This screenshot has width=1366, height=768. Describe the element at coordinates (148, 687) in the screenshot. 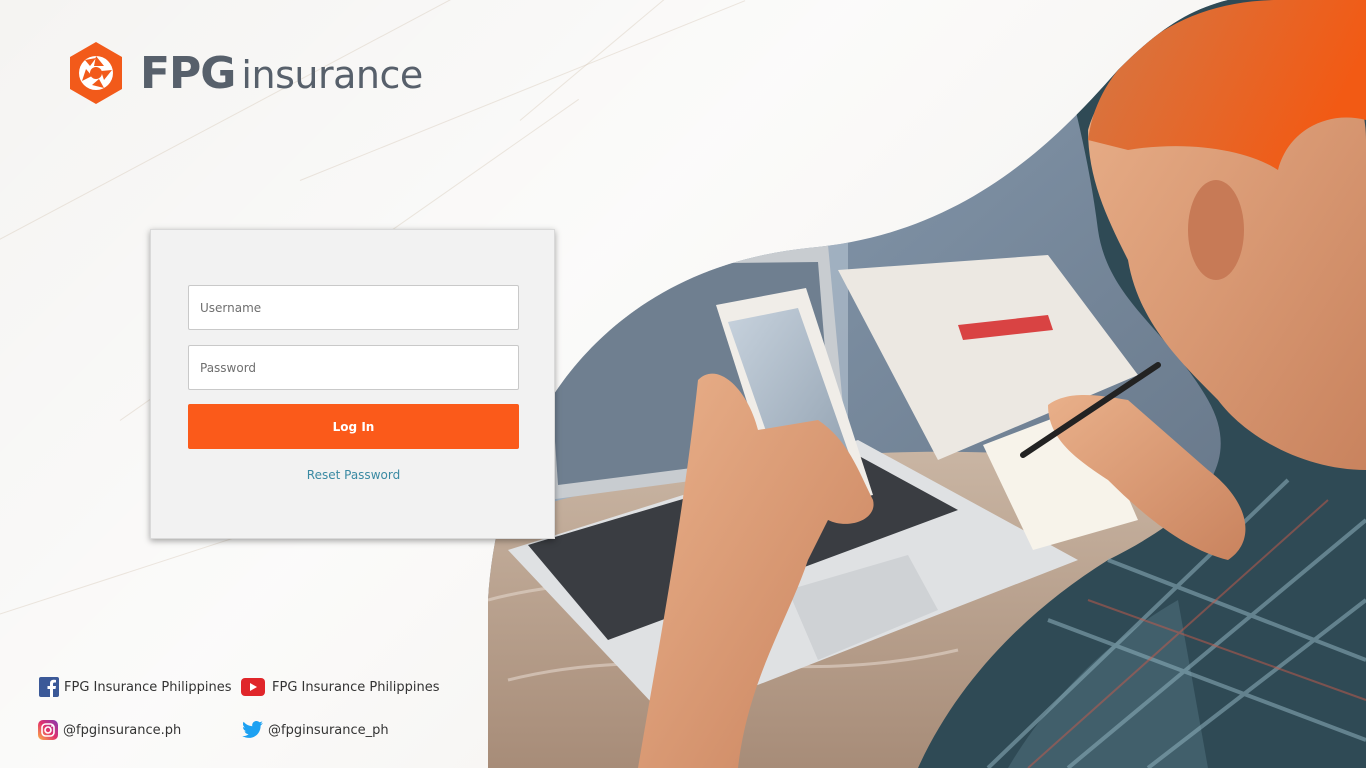

I see `facebook-label: FPG Insurance Philippines` at that location.